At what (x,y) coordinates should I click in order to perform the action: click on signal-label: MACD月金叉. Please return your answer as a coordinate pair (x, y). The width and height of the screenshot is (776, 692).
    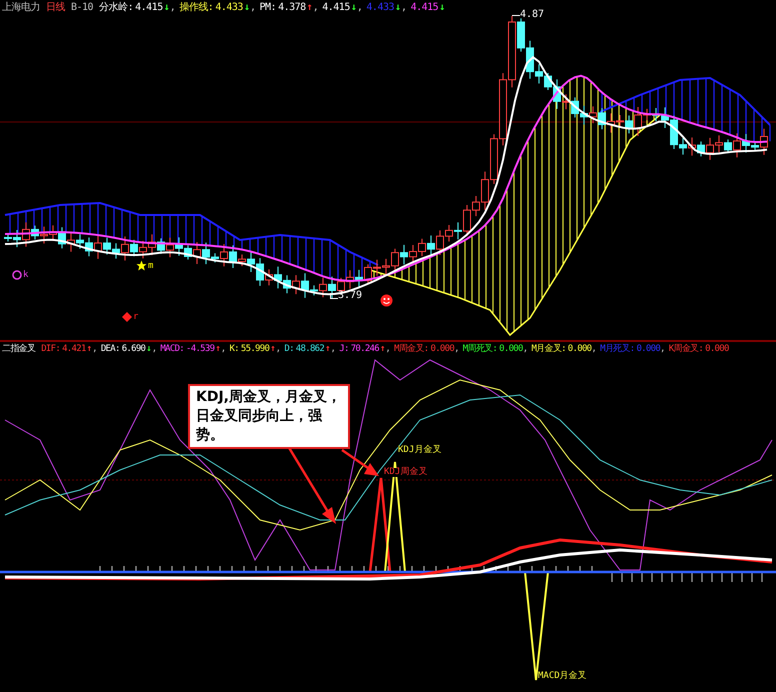
    Looking at the image, I should click on (562, 676).